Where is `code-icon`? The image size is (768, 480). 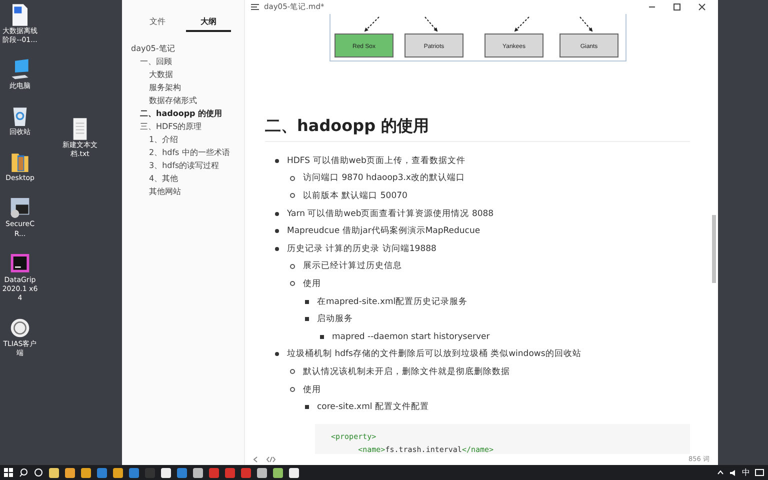 code-icon is located at coordinates (271, 459).